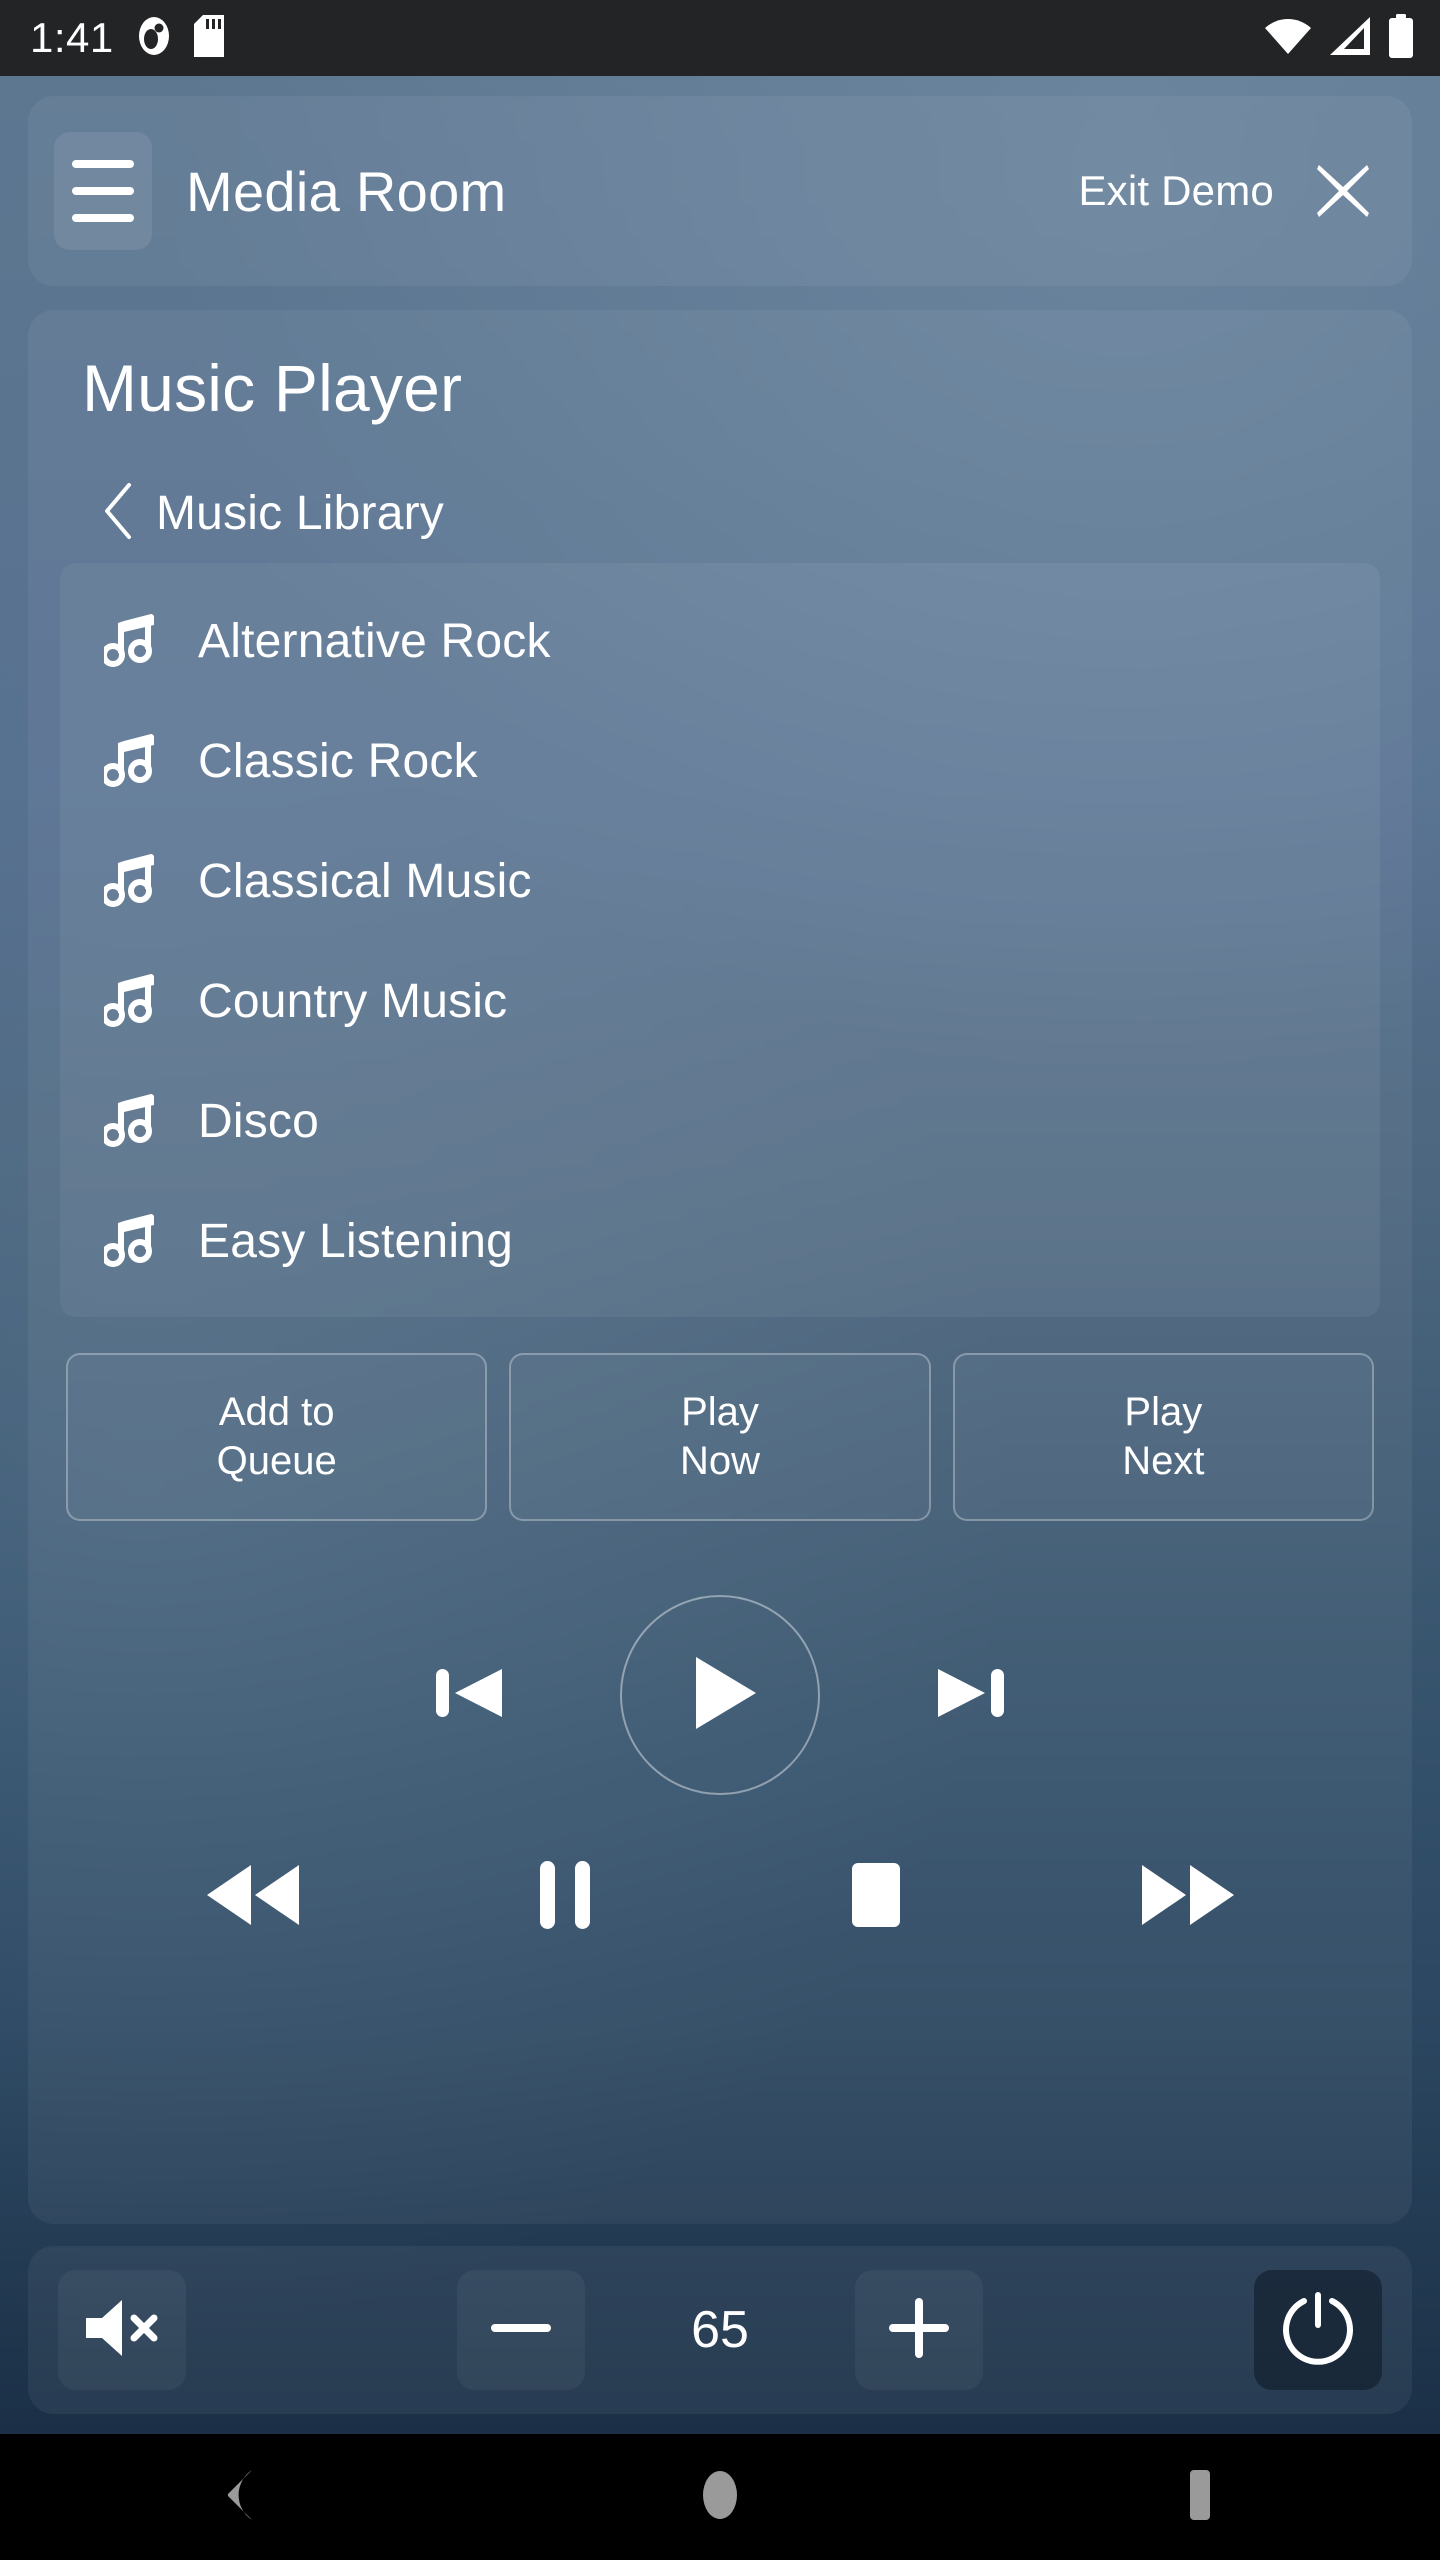 This screenshot has width=1440, height=2560. I want to click on play-next-button: Play Next, so click(1163, 1437).